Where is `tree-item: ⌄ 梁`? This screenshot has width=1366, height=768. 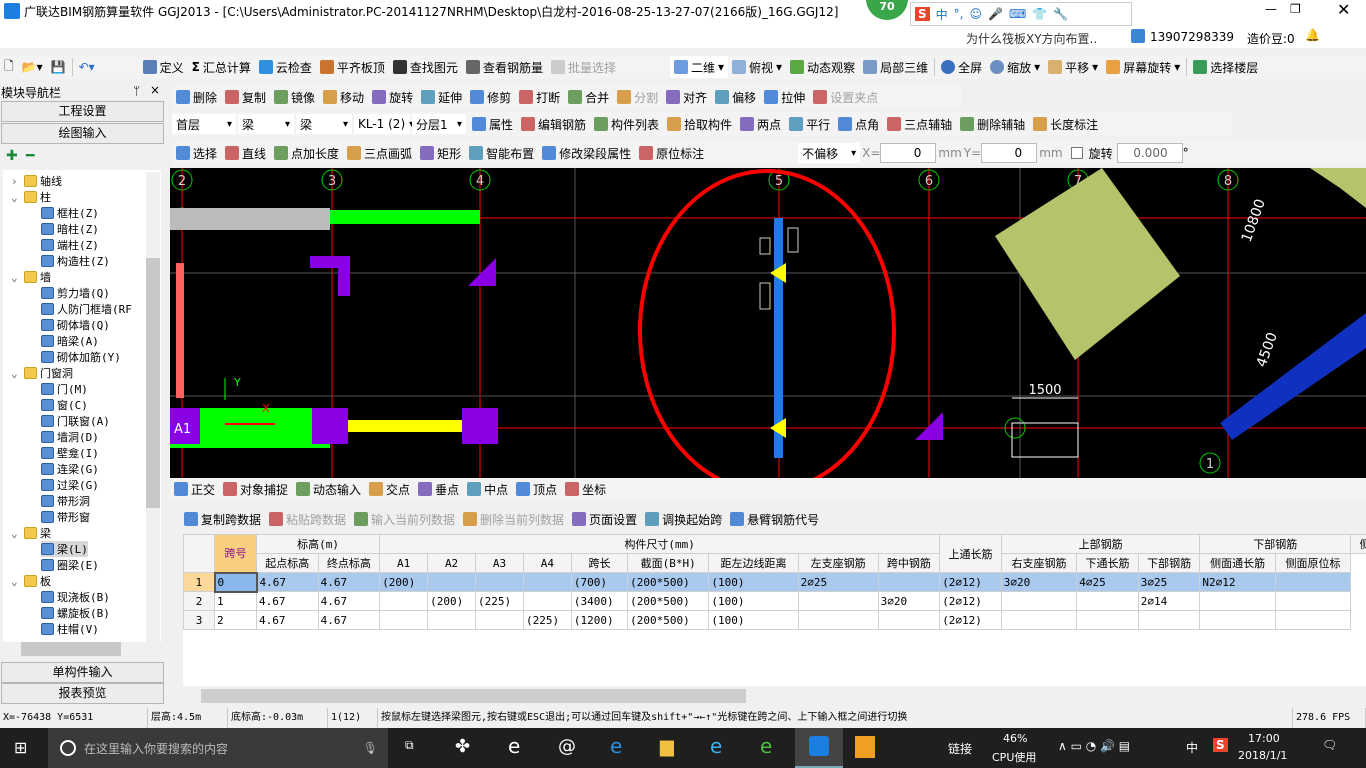 tree-item: ⌄ 梁 is located at coordinates (31, 533).